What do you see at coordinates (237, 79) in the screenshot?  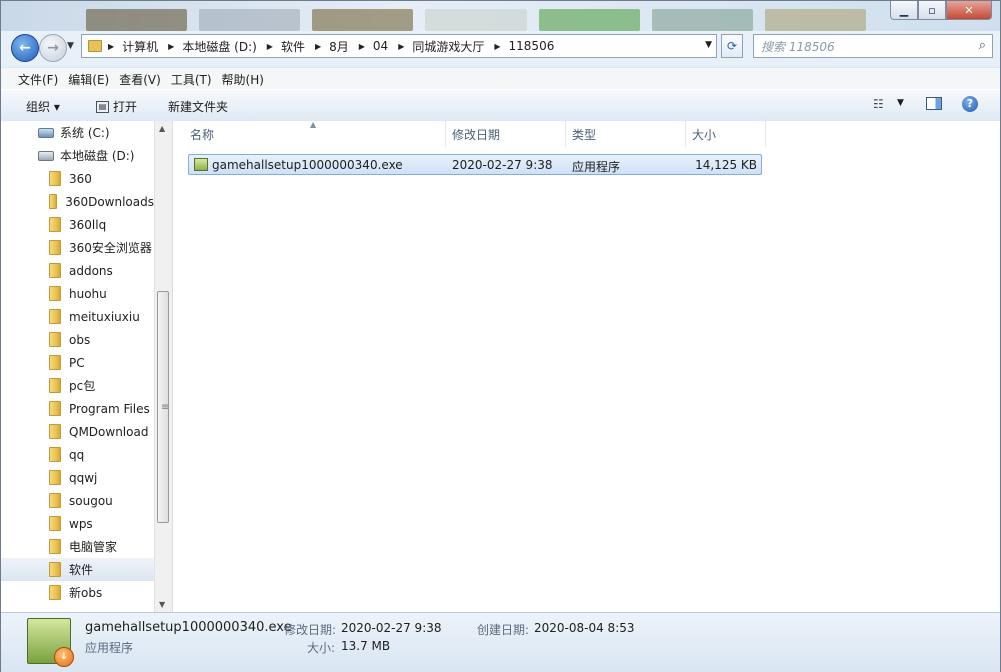 I see `menu-help: 帮助(H)` at bounding box center [237, 79].